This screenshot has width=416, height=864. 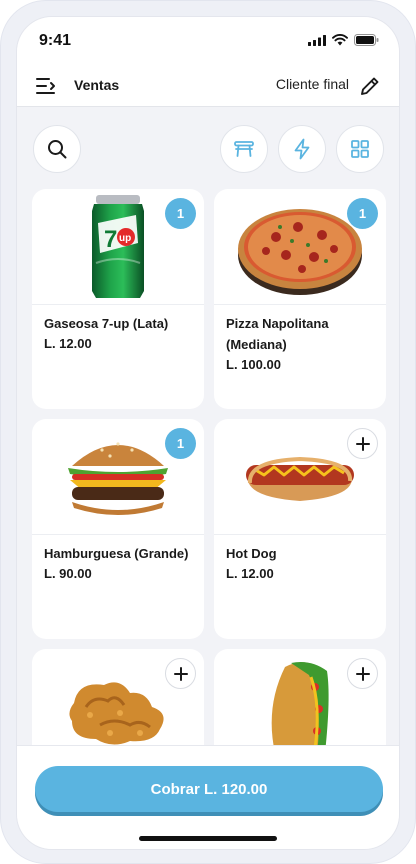 I want to click on burger-image, so click(x=118, y=478).